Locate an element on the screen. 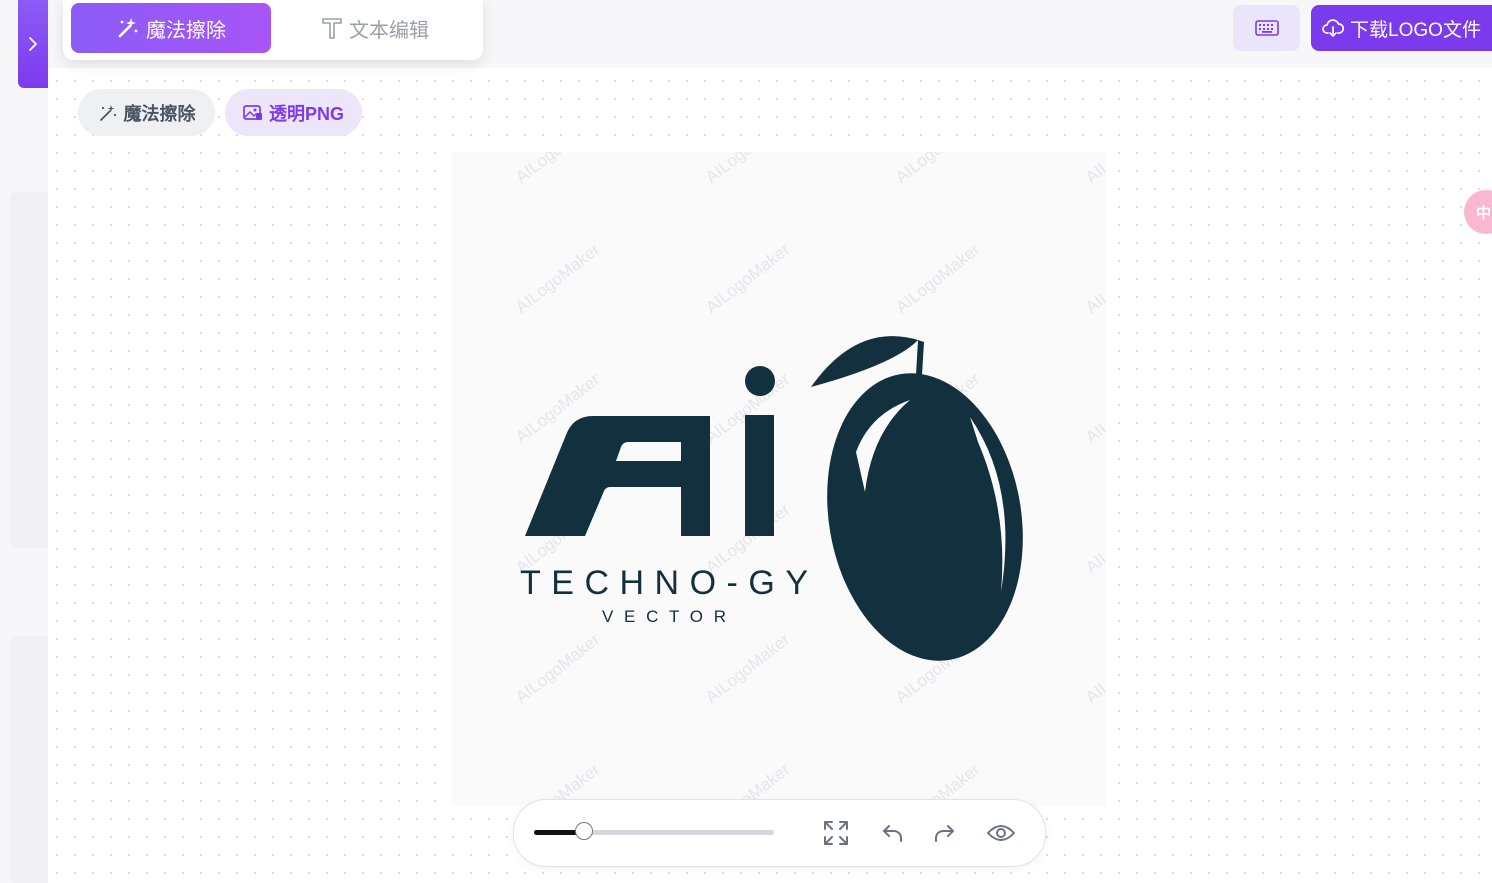 The width and height of the screenshot is (1492, 883). tab-text-edit-label: 文本编辑 is located at coordinates (389, 30).